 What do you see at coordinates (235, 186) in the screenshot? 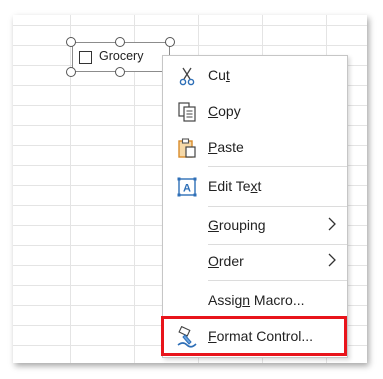
I see `menu-label-edit-text: Edit Text` at bounding box center [235, 186].